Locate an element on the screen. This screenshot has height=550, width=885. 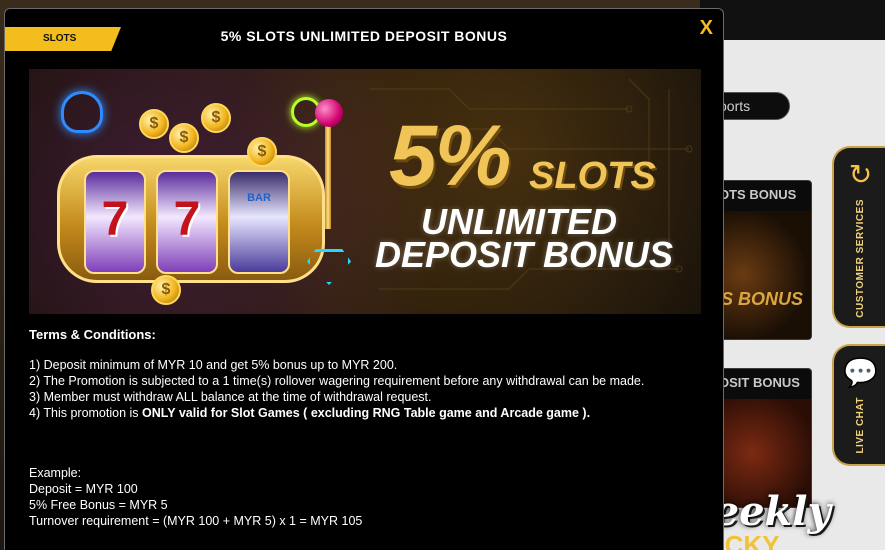
promo-card-title: OTS BONUS is located at coordinates (758, 194).